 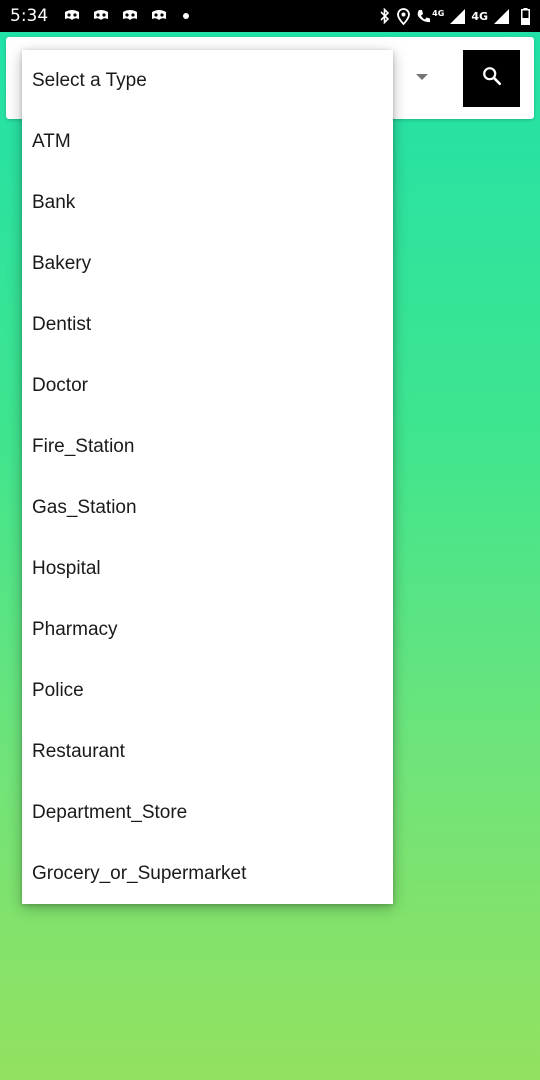 I want to click on dropdown-item-police: Police, so click(x=207, y=690).